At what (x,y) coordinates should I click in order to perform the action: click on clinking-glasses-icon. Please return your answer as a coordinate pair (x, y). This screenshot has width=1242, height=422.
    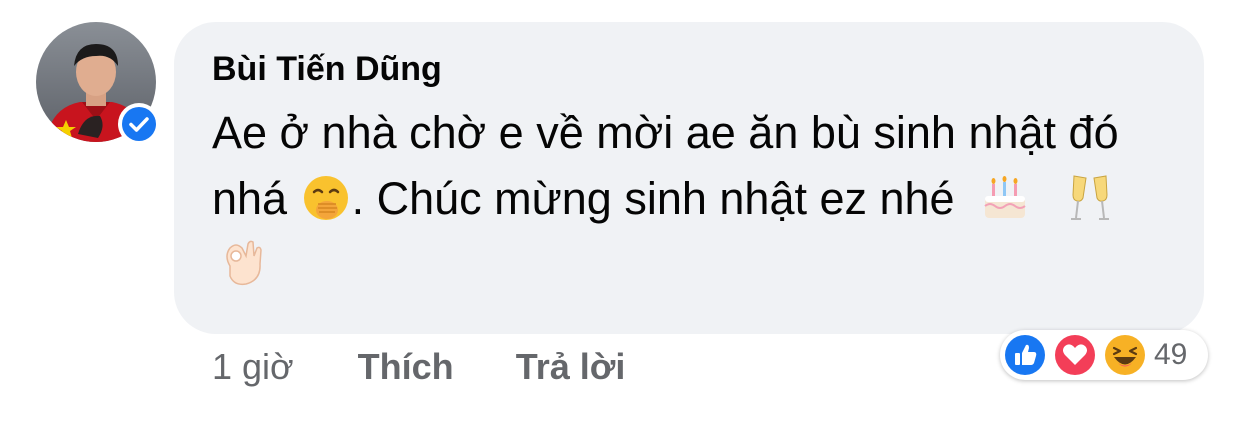
    Looking at the image, I should click on (1090, 198).